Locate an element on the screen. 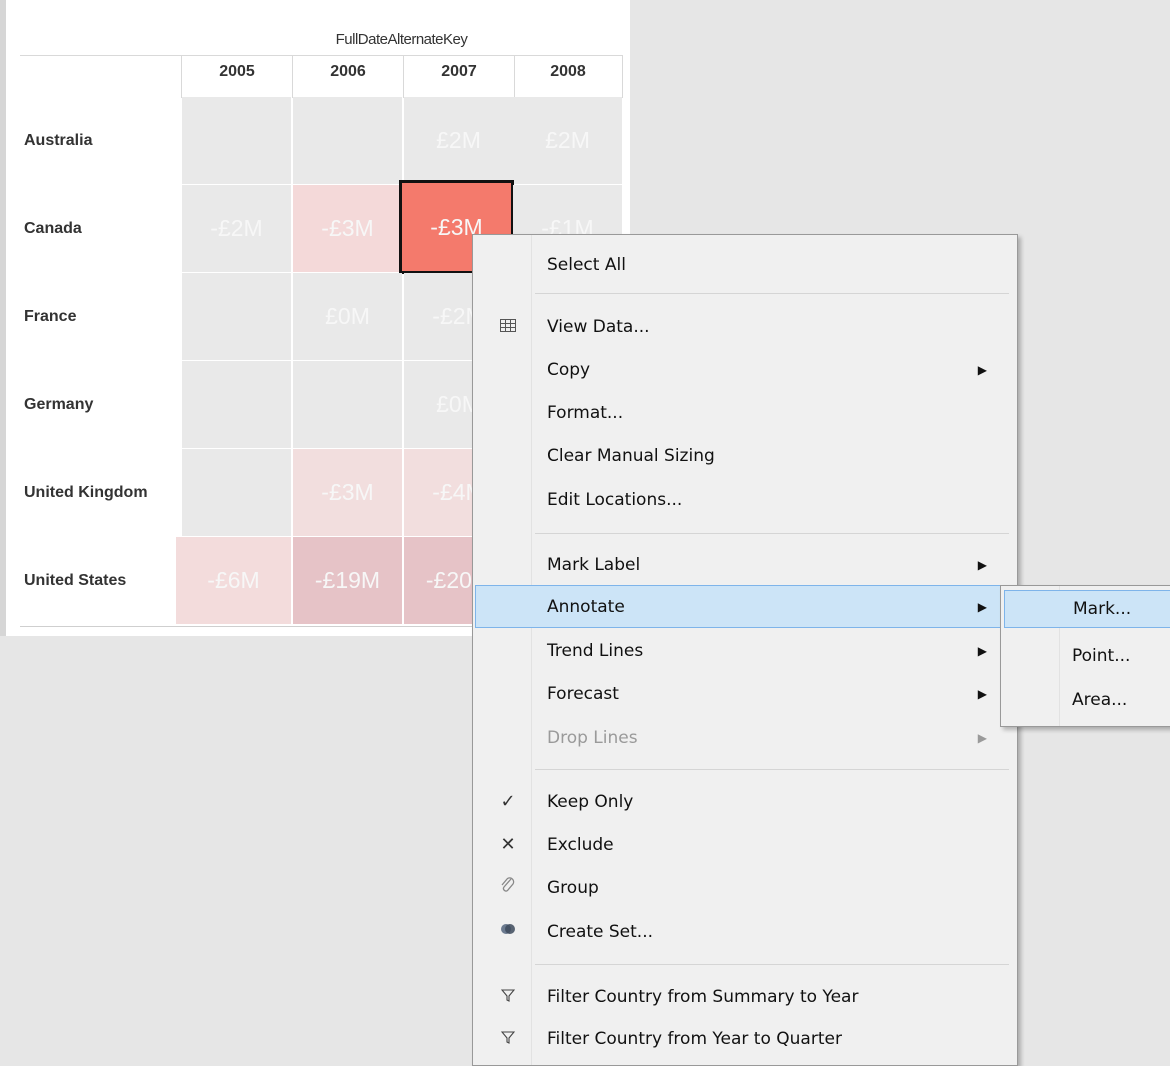  row-header-france: France is located at coordinates (99, 316).